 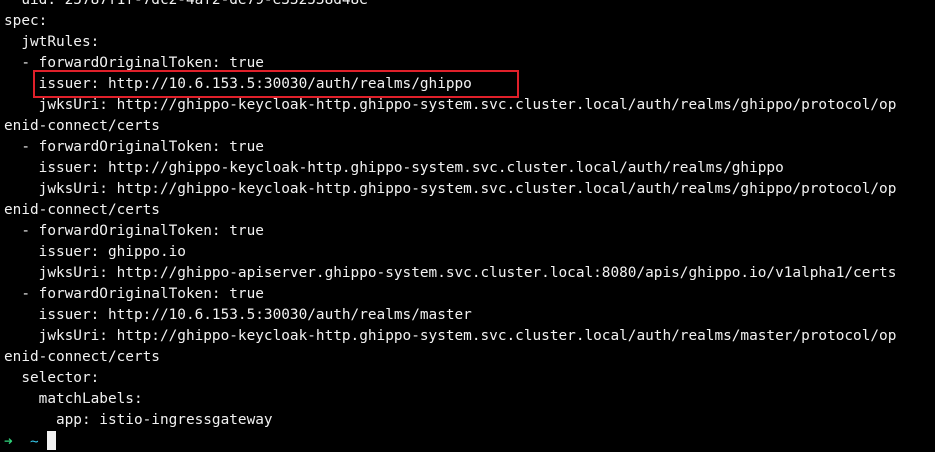 What do you see at coordinates (52, 440) in the screenshot?
I see `text-cursor` at bounding box center [52, 440].